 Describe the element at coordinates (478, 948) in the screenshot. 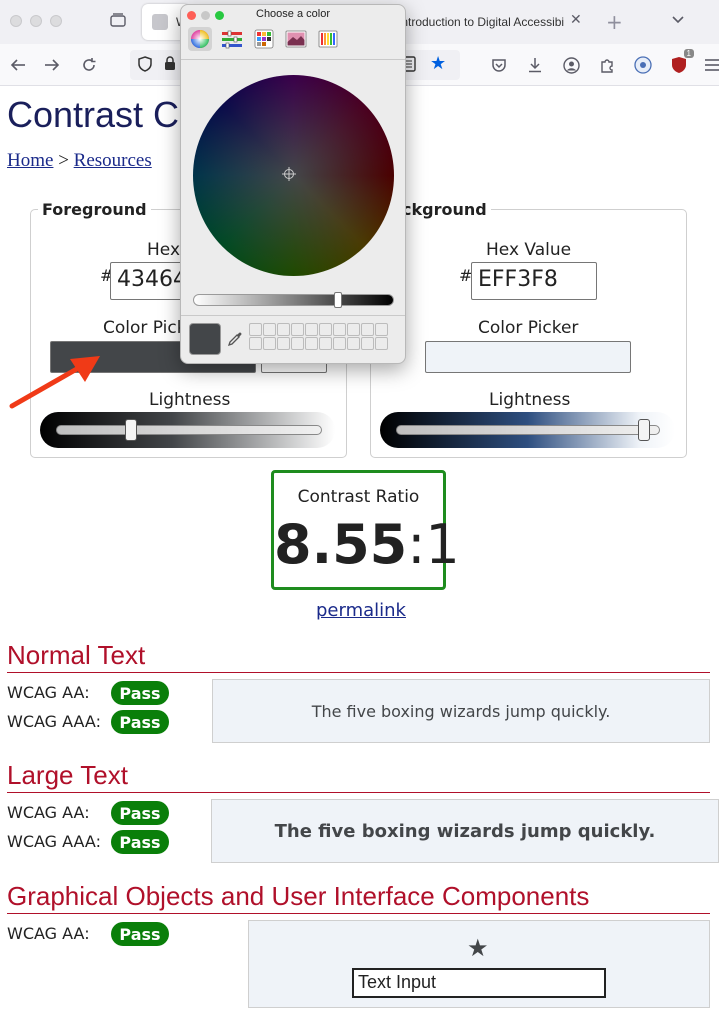

I see `star-icon: ★` at that location.